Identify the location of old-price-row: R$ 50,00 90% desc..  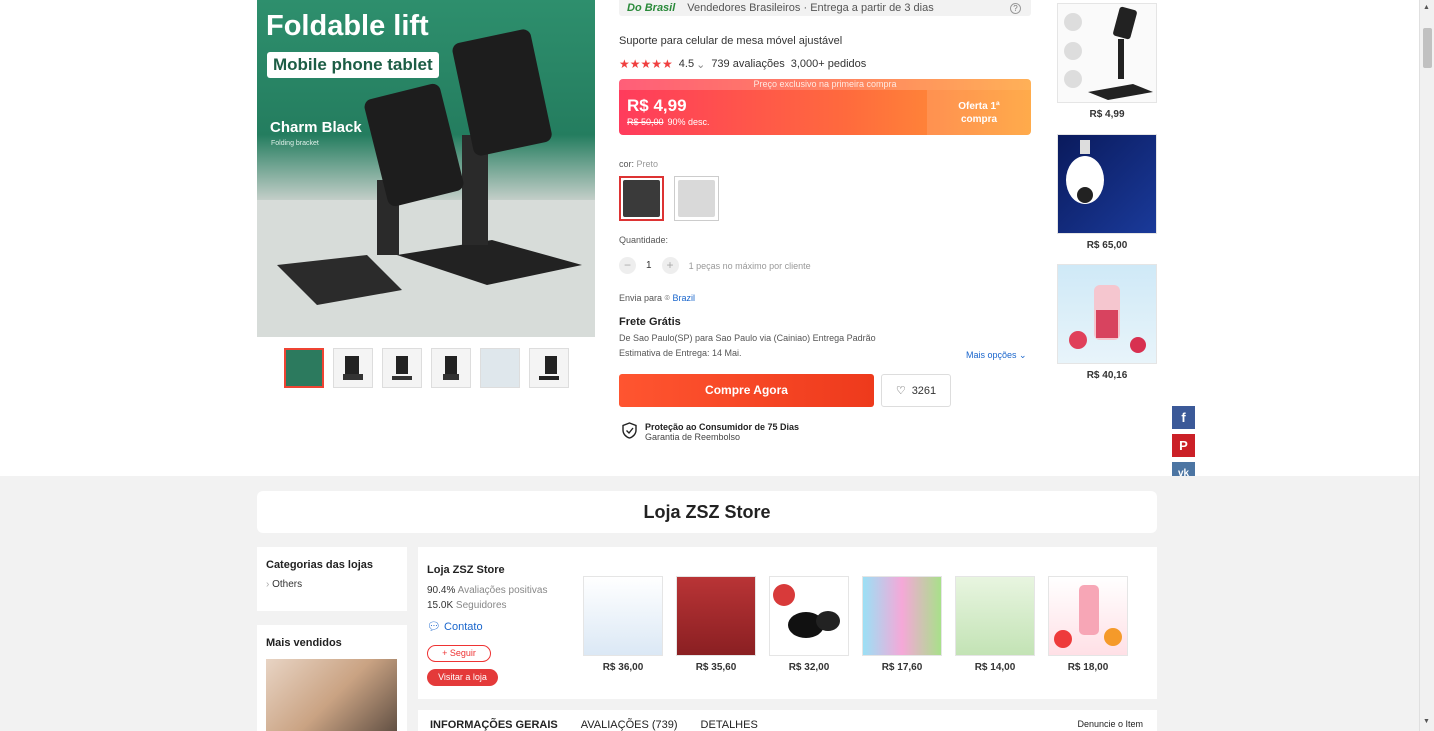
(668, 122).